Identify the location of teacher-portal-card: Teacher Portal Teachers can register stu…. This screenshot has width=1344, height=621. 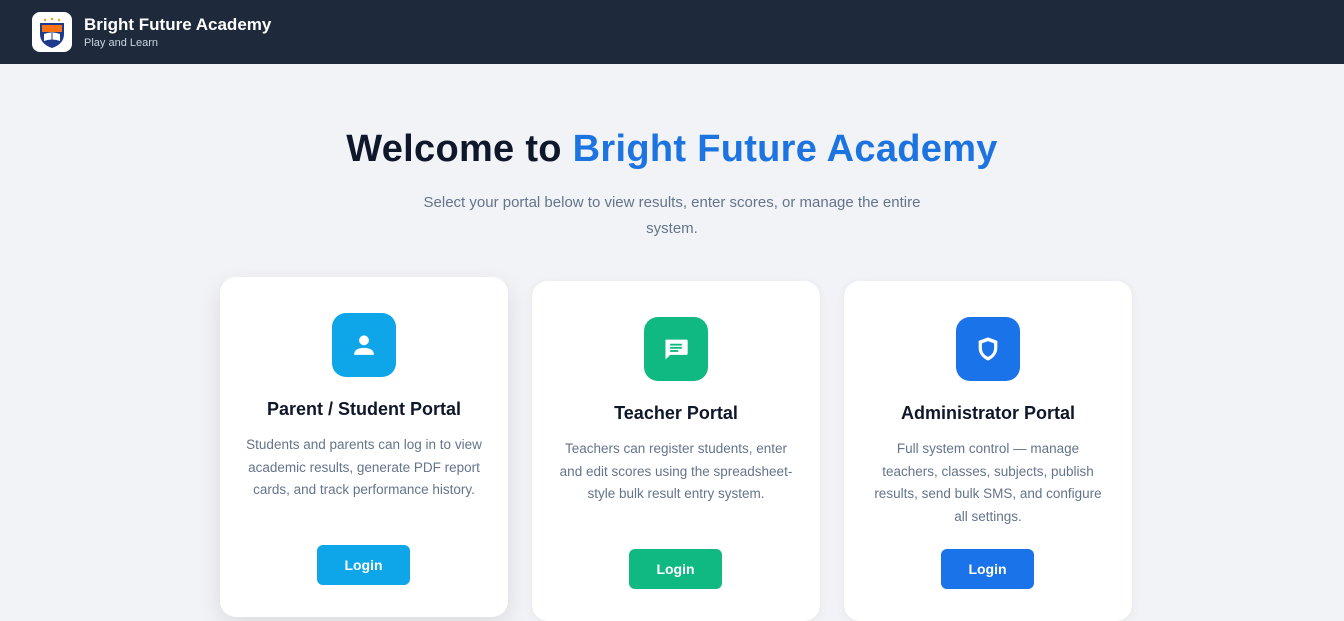
(676, 451).